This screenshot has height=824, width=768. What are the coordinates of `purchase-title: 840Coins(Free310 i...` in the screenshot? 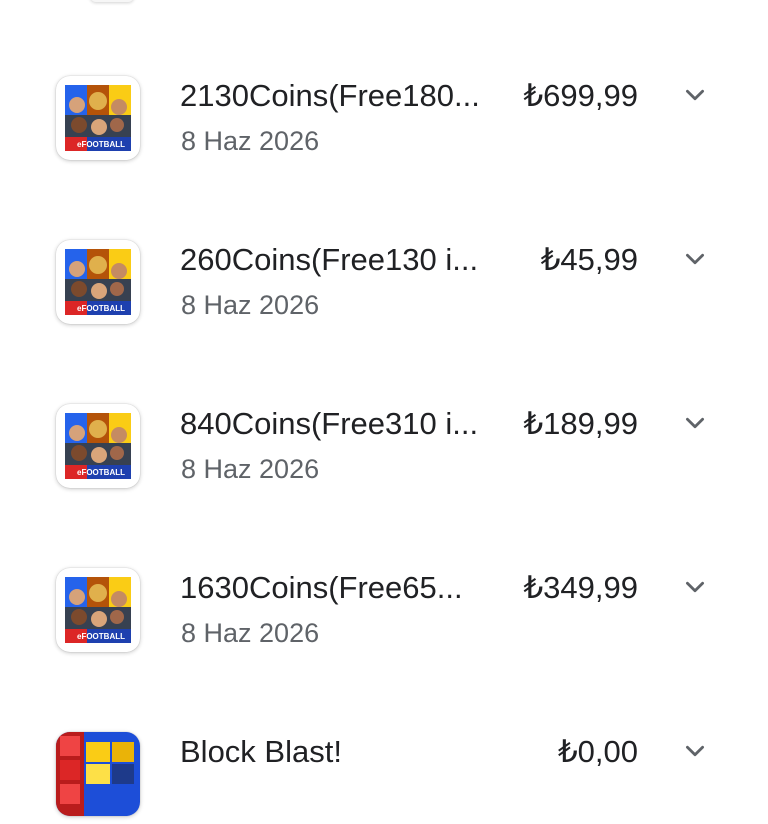 It's located at (329, 423).